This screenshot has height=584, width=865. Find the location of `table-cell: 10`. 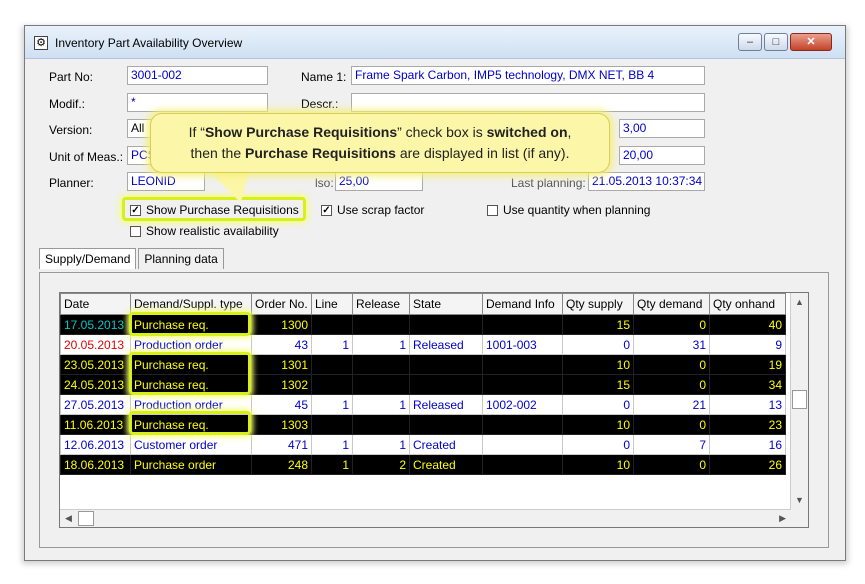

table-cell: 10 is located at coordinates (598, 364).